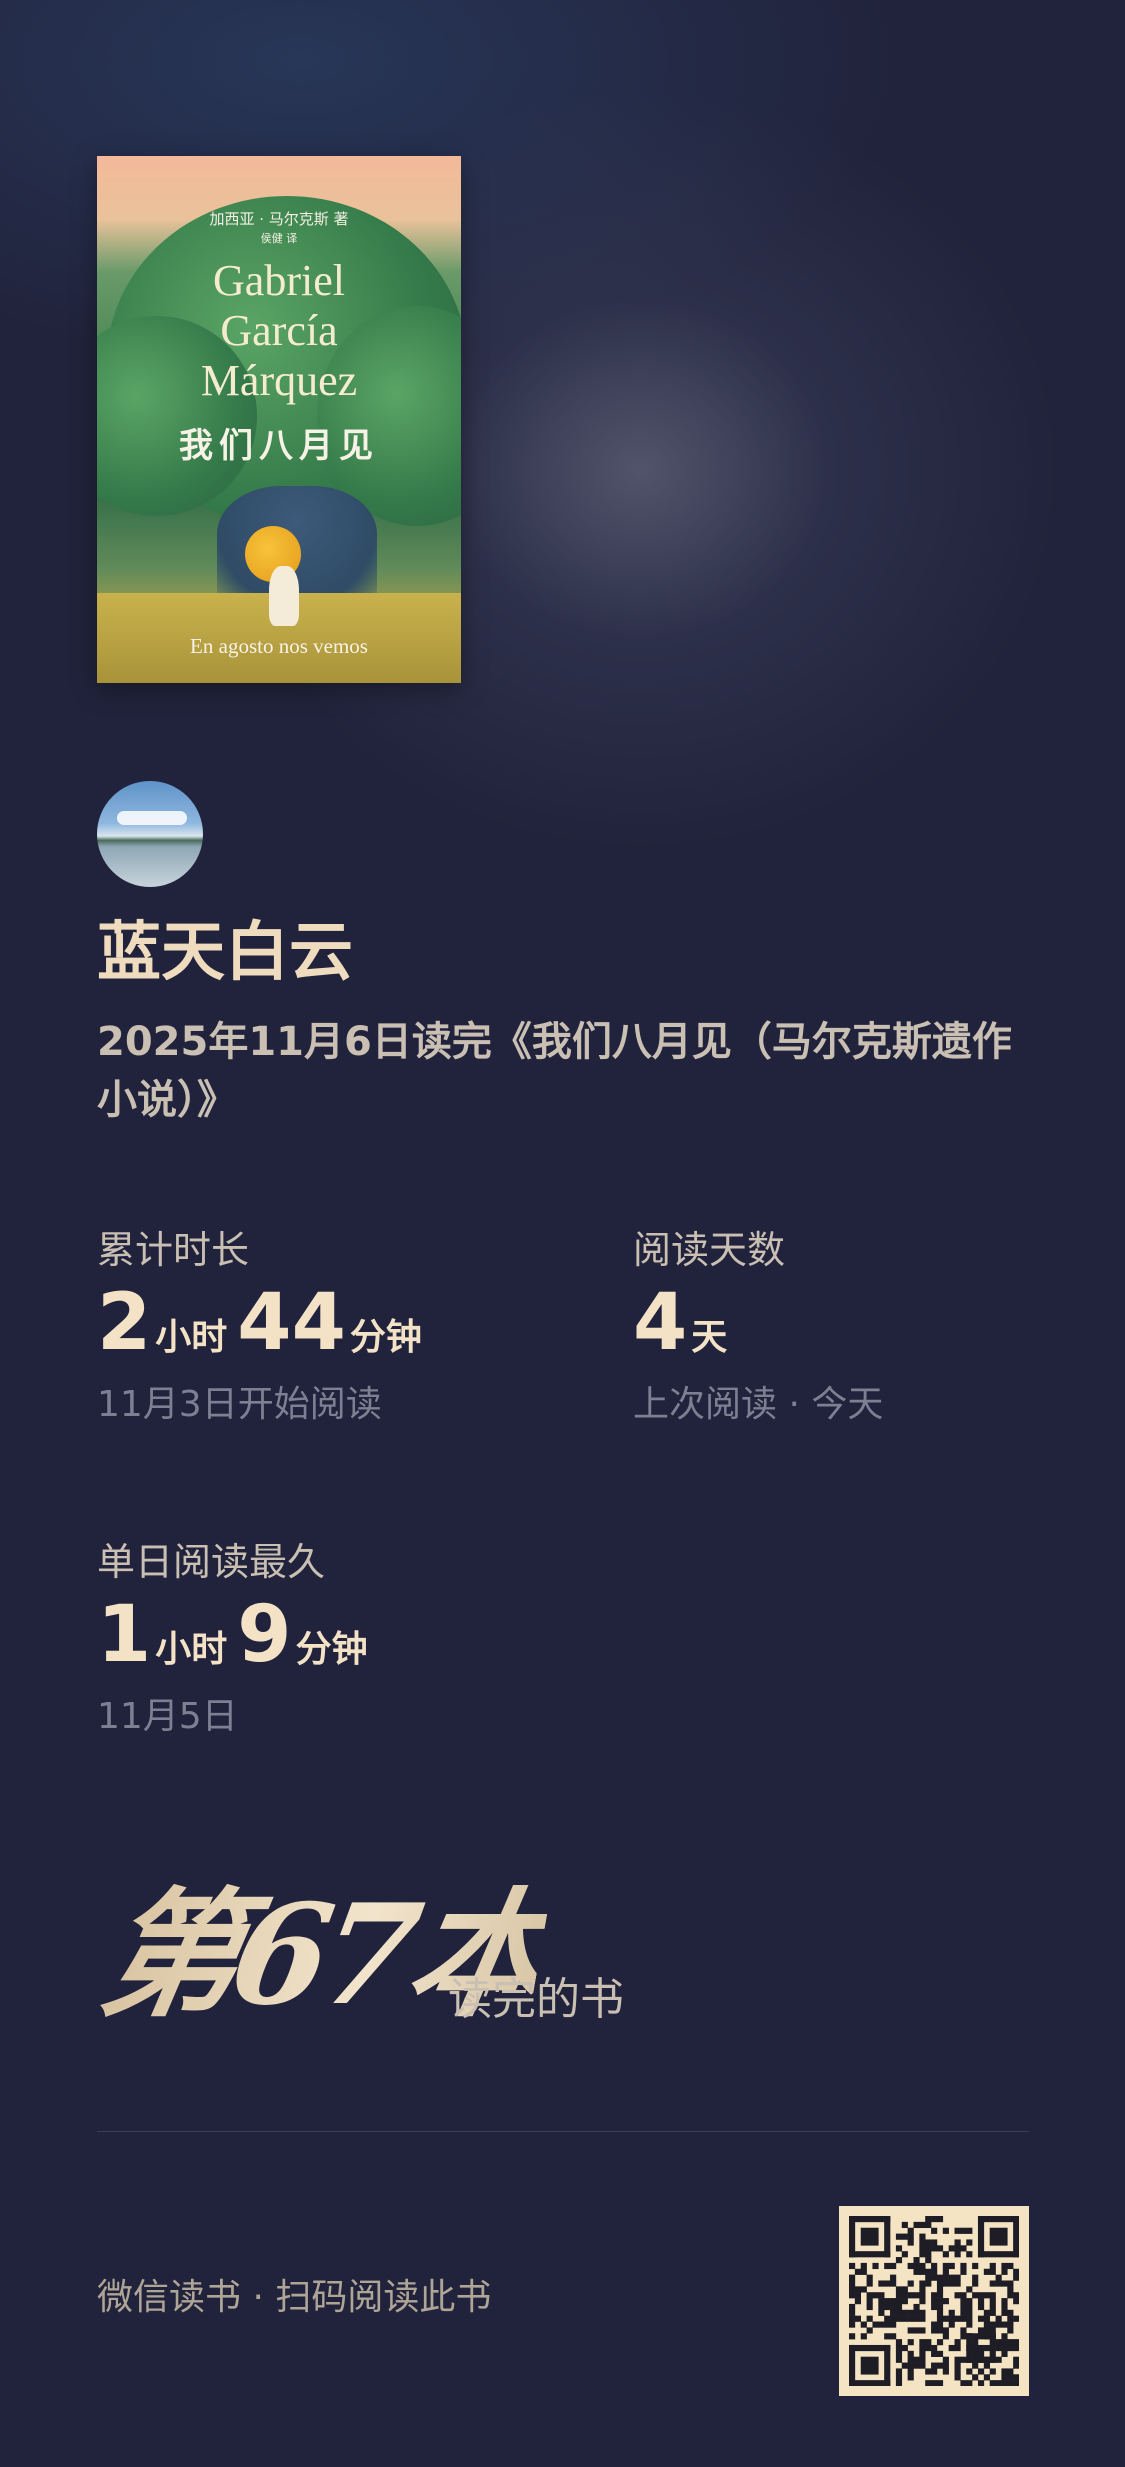 Image resolution: width=1125 pixels, height=2467 pixels. Describe the element at coordinates (284, 596) in the screenshot. I see `cover-figure` at that location.